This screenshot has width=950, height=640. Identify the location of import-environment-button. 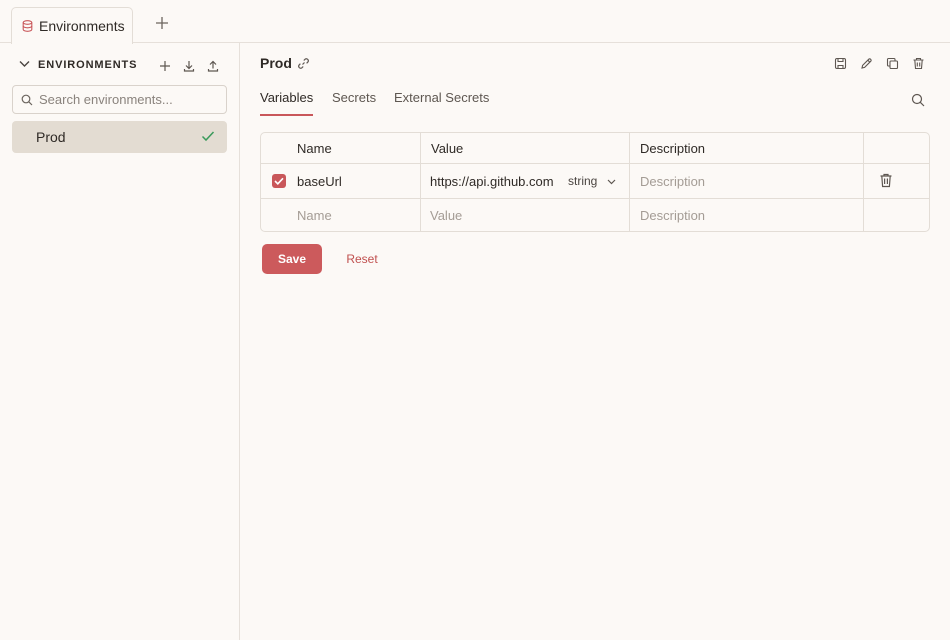
(189, 66).